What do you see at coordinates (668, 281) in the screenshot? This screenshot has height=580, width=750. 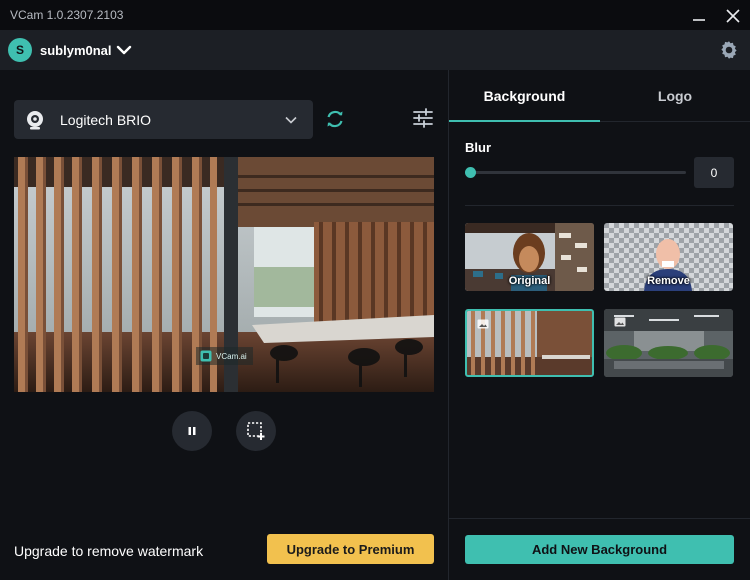 I see `background-option-label: Remove` at bounding box center [668, 281].